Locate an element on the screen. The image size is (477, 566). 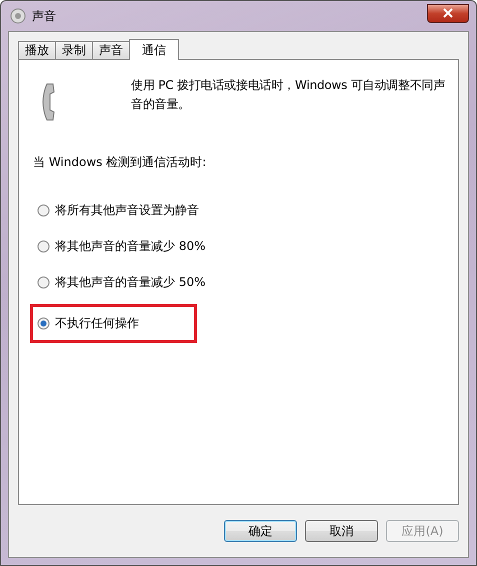
prompt-label: 当 Windows 检测到通信活动时: is located at coordinates (120, 162).